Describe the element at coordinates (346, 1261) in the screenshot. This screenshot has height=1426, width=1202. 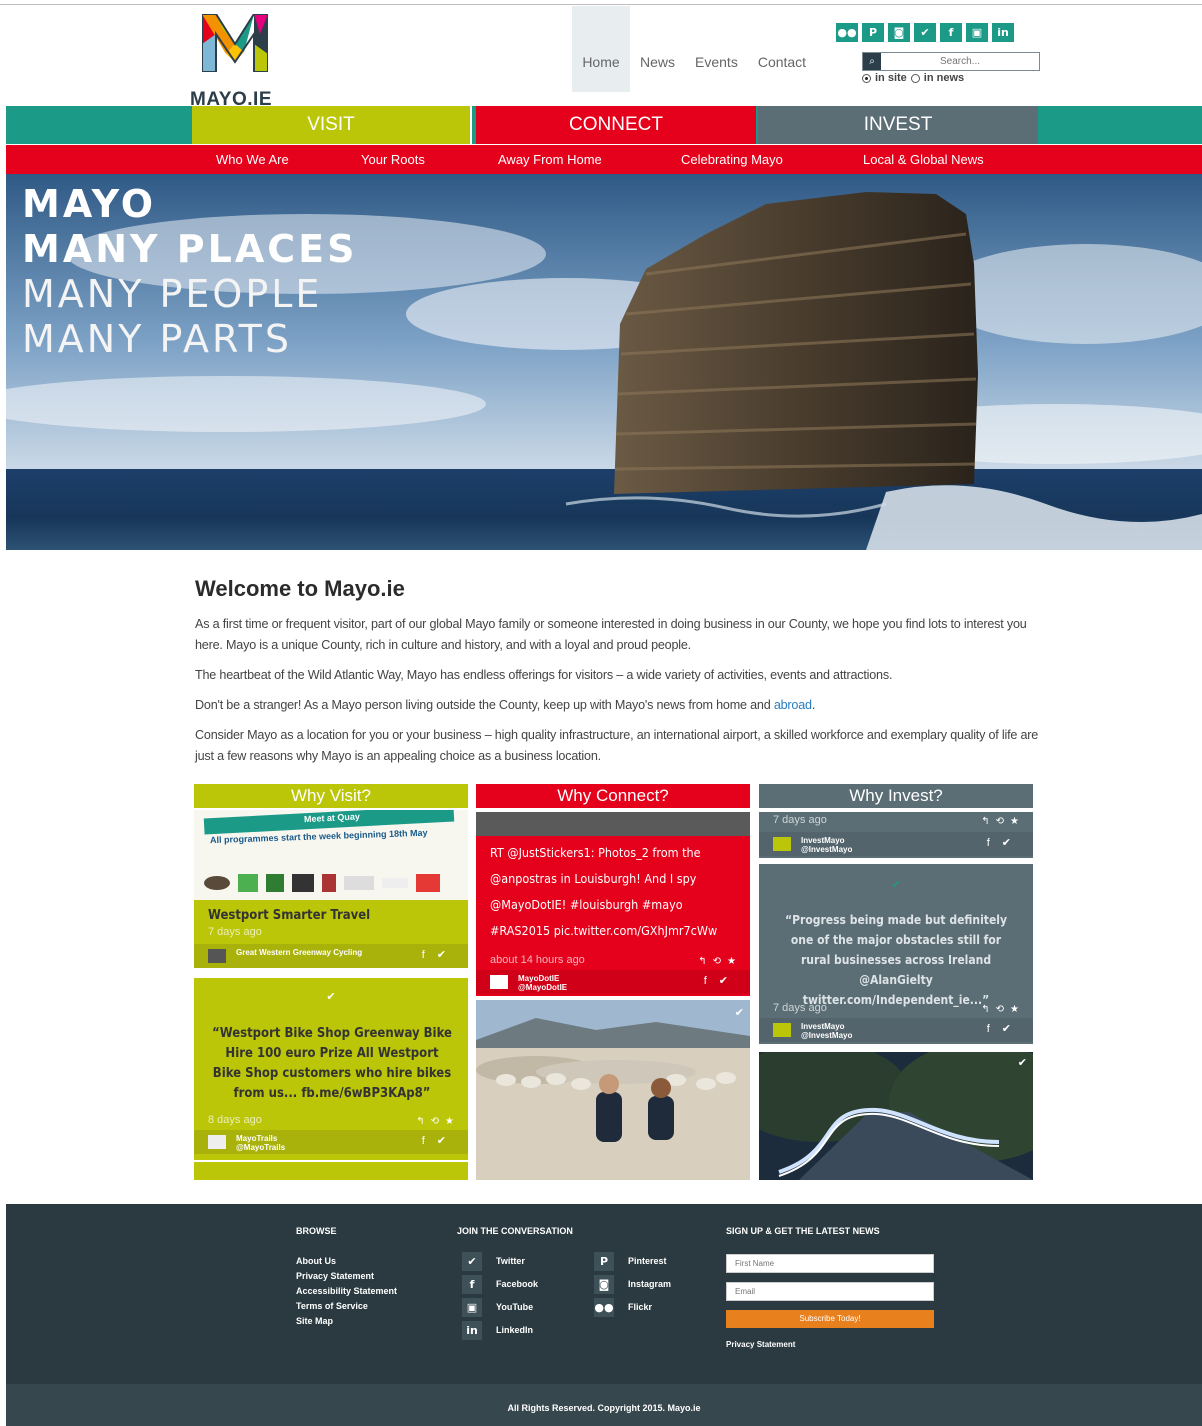
I see `footer-about-link: About Us` at that location.